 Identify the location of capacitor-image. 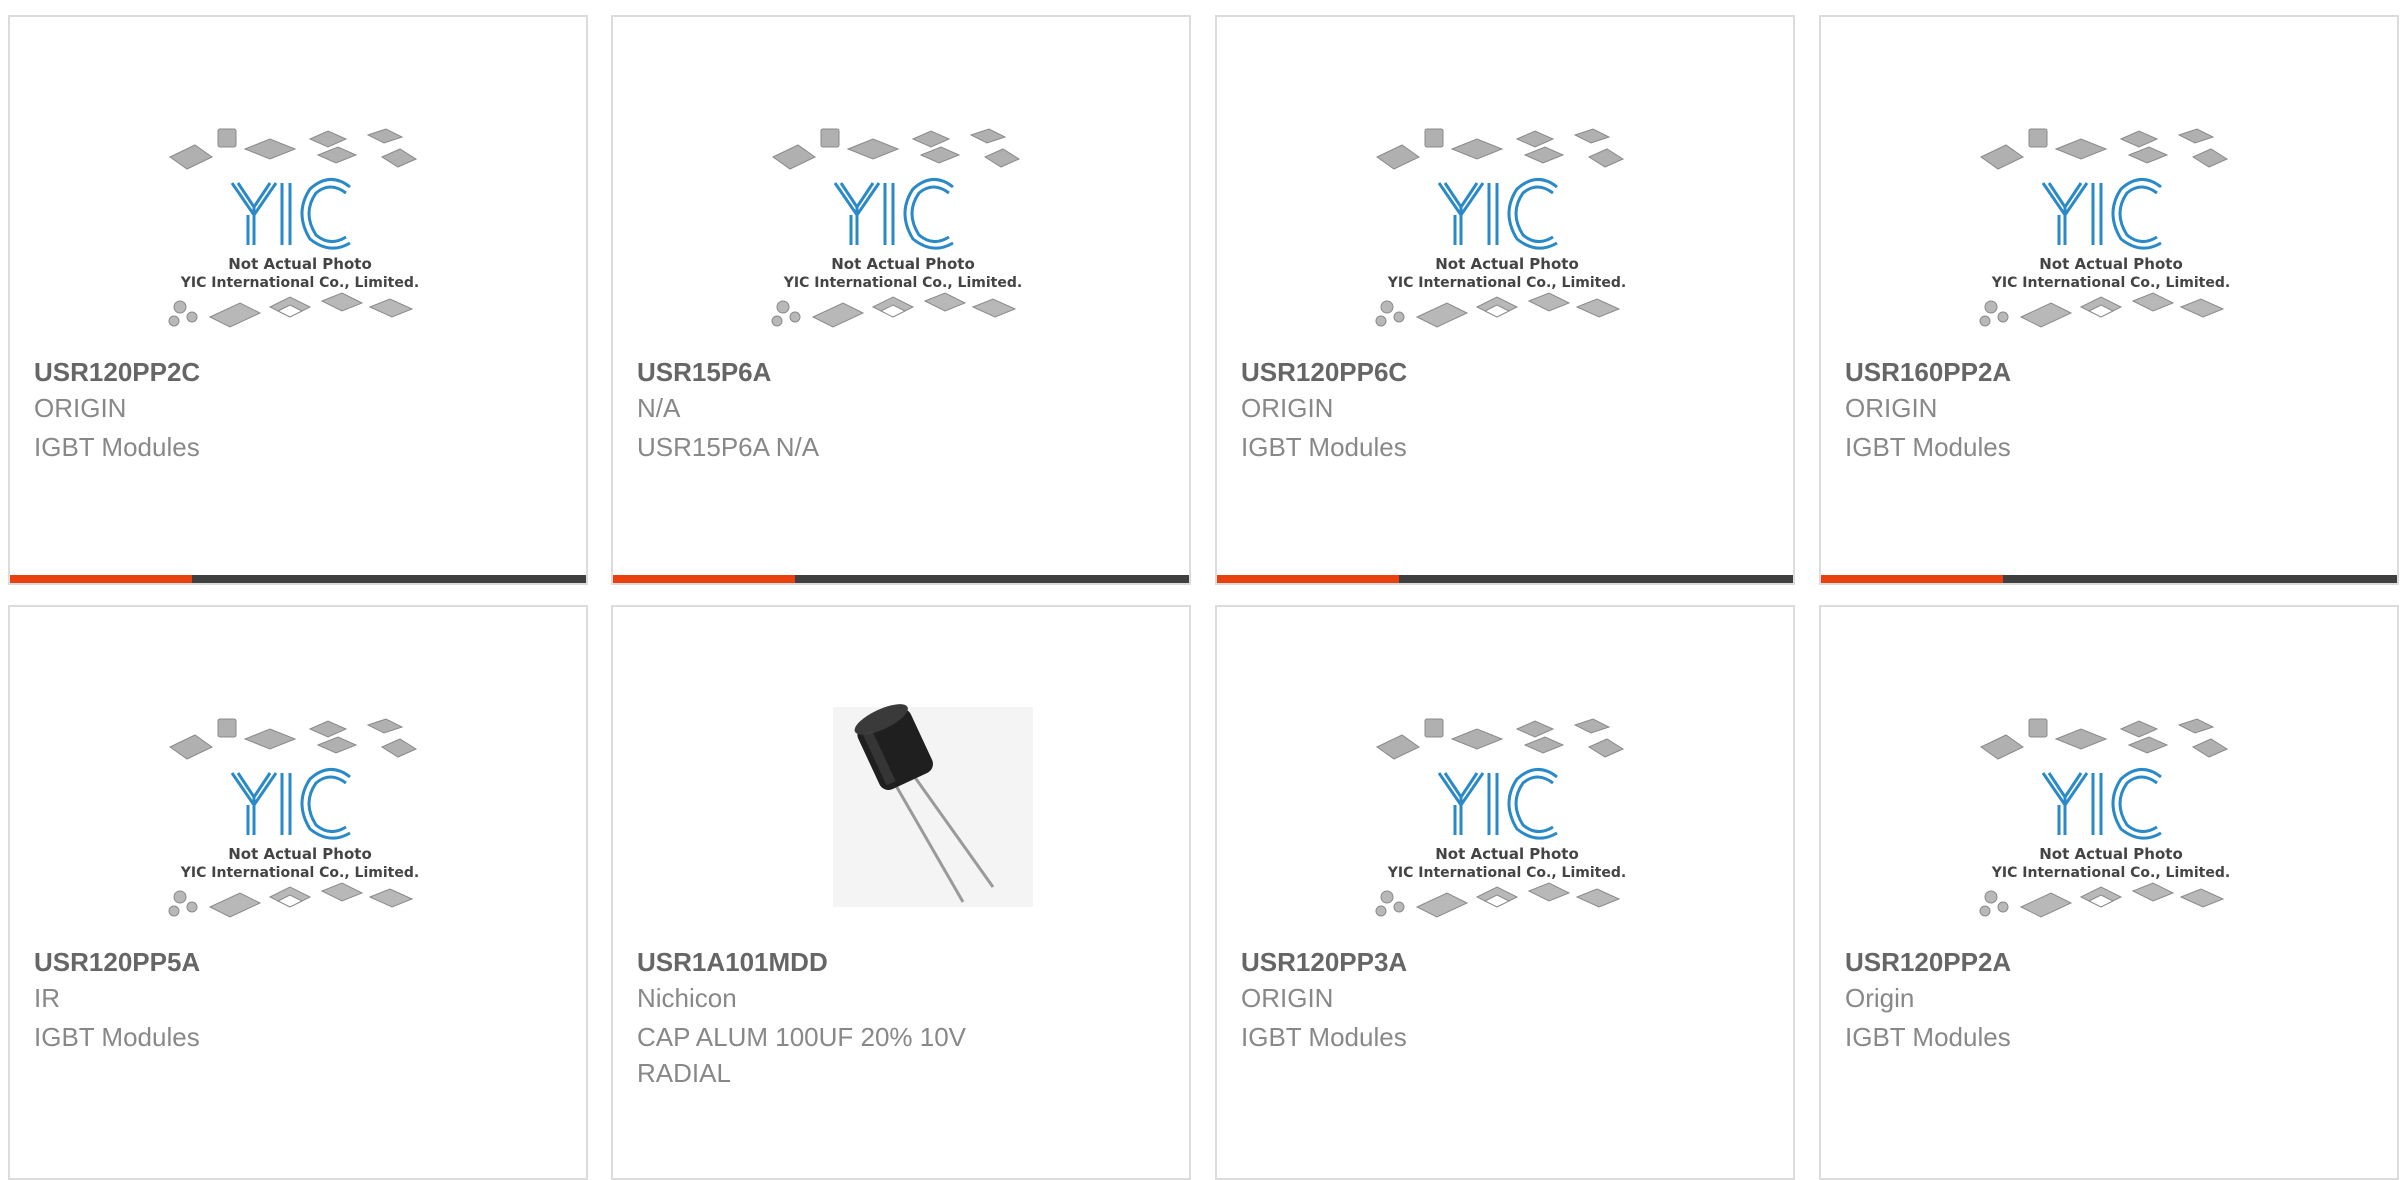
(933, 805).